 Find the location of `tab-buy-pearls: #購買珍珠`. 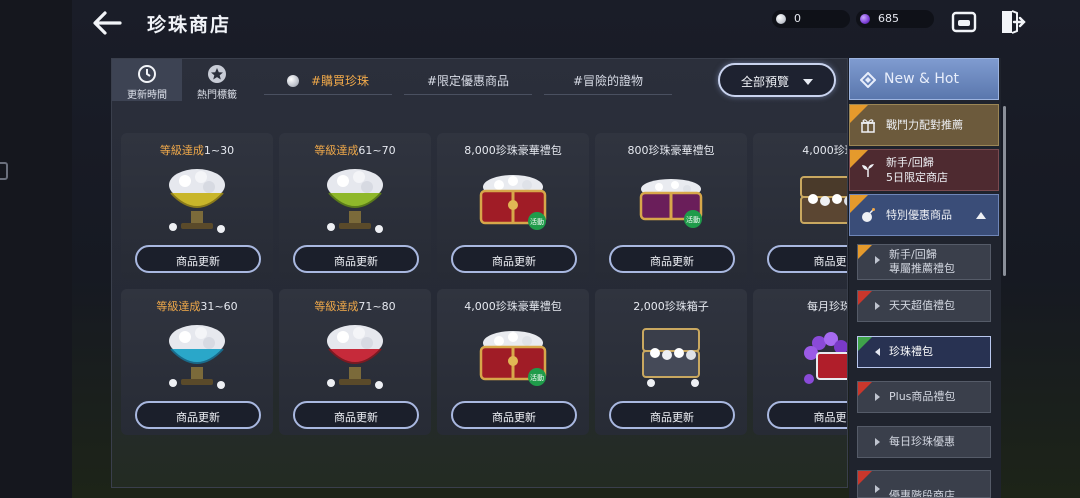

tab-buy-pearls: #購買珍珠 is located at coordinates (328, 82).